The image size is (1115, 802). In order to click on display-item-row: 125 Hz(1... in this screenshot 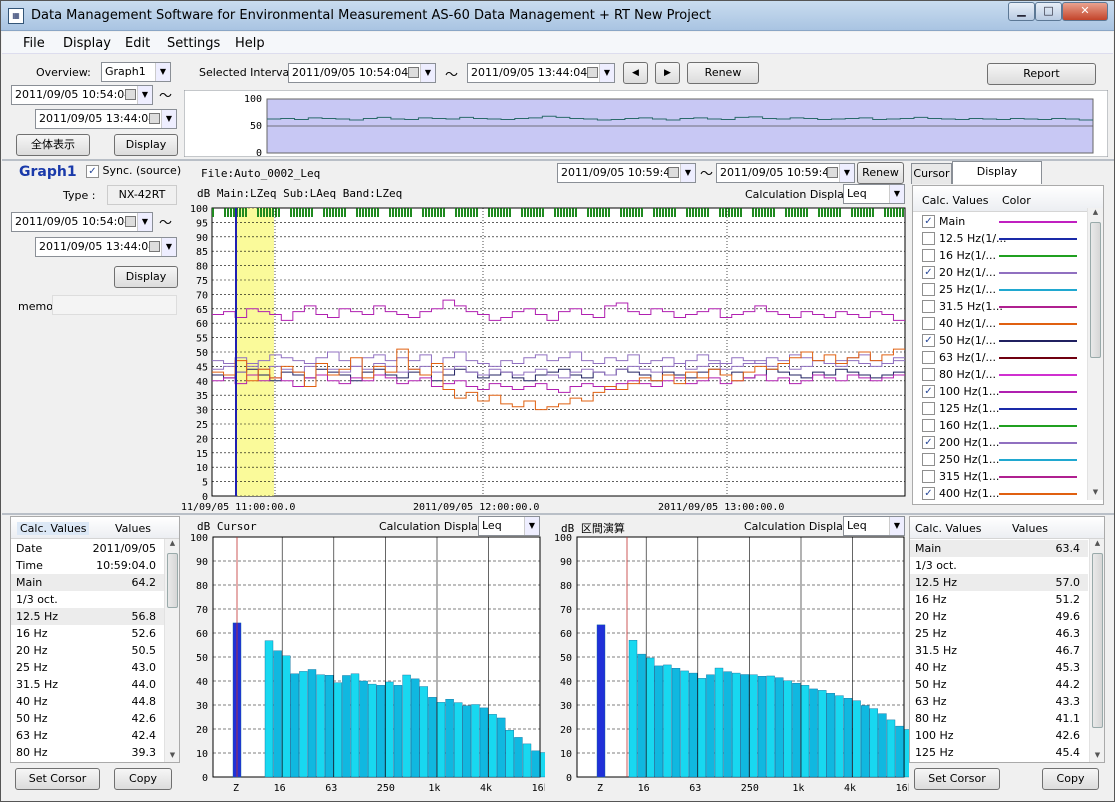, I will do `click(1000, 408)`.